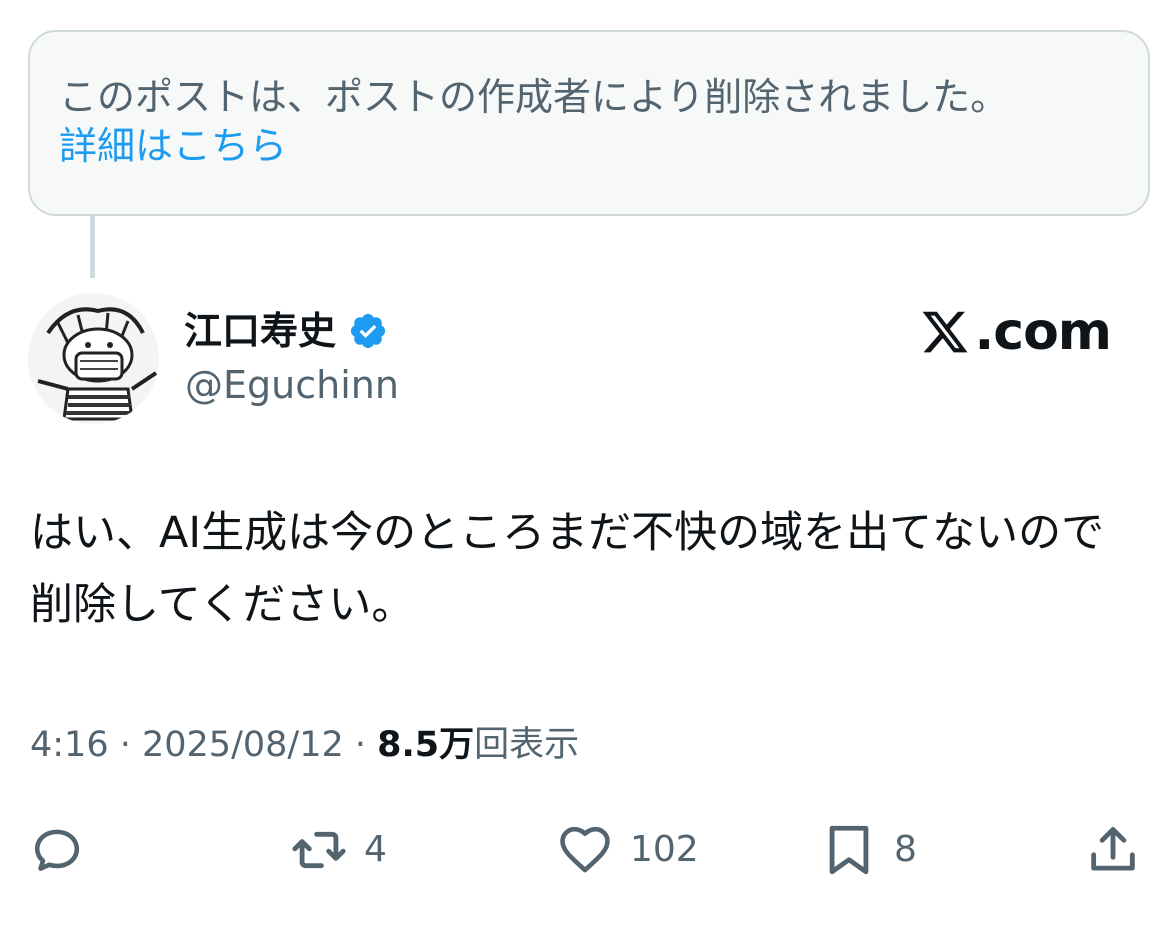  I want to click on bookmark-count: 8, so click(905, 849).